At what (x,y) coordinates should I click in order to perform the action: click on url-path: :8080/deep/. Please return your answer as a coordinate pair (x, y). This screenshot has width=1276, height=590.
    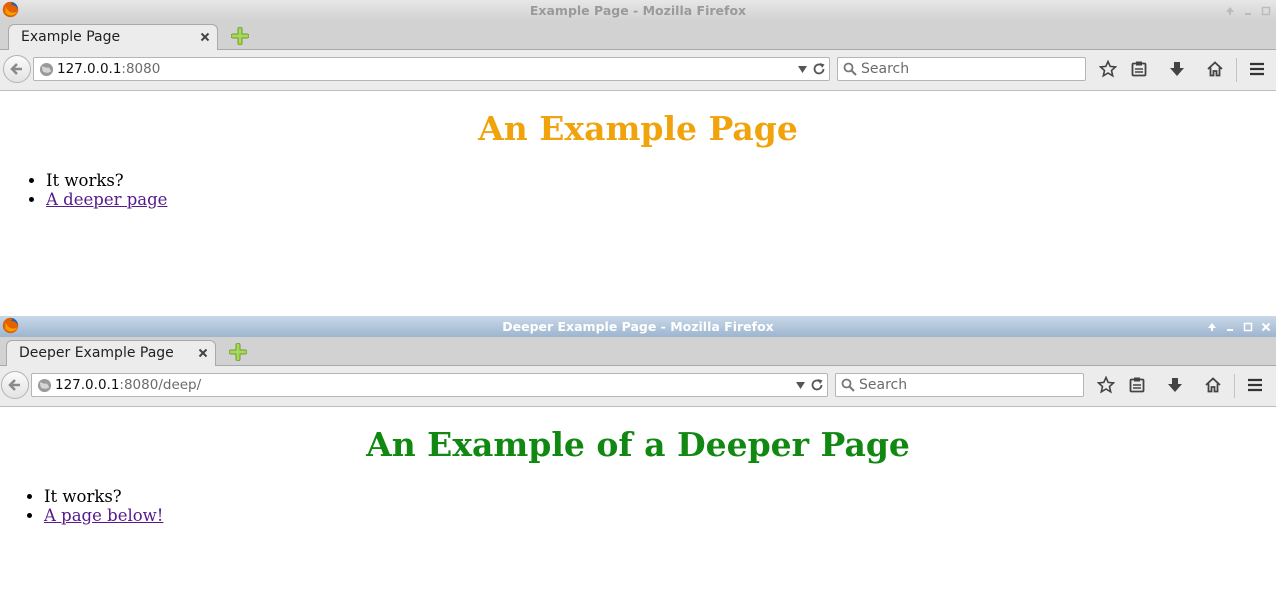
    Looking at the image, I should click on (160, 385).